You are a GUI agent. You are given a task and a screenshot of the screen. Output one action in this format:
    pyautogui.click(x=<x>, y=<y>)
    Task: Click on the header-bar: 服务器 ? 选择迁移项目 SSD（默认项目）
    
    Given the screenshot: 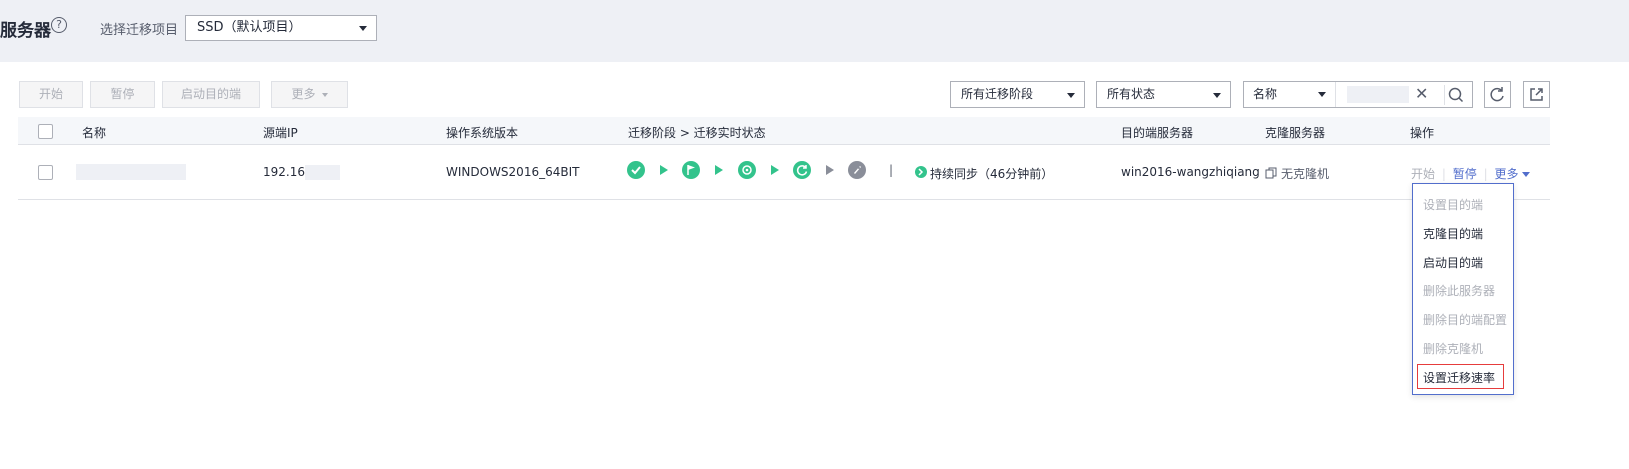 What is the action you would take?
    pyautogui.click(x=814, y=31)
    